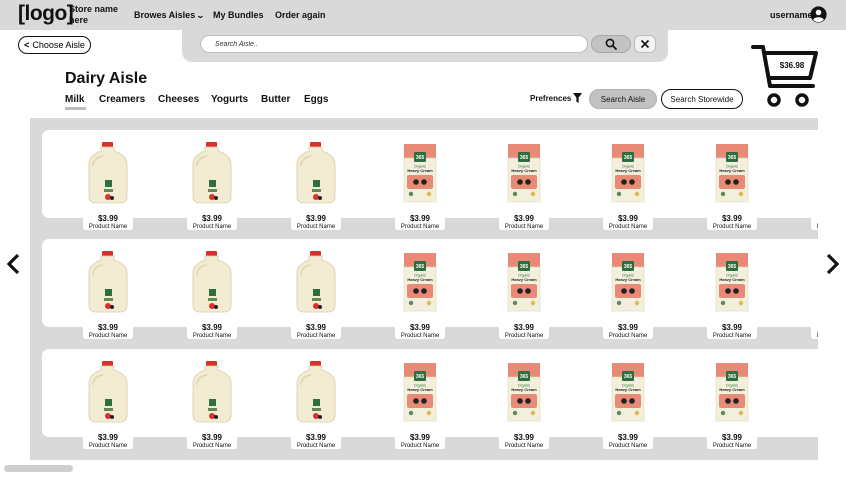  Describe the element at coordinates (38, 468) in the screenshot. I see `horizontal-scrollbar` at that location.